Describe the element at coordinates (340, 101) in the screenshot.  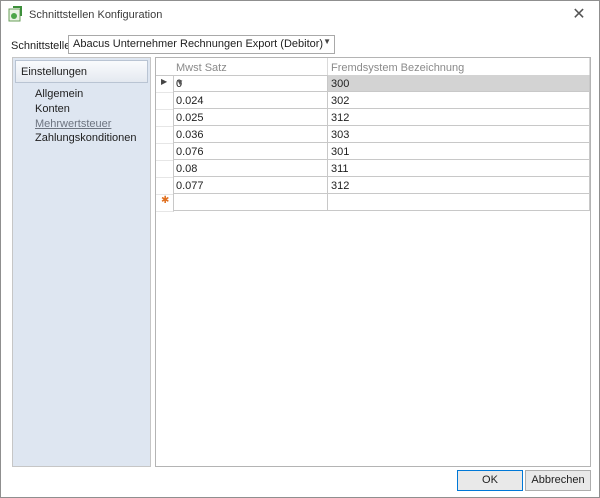
I see `cell-value: 302` at that location.